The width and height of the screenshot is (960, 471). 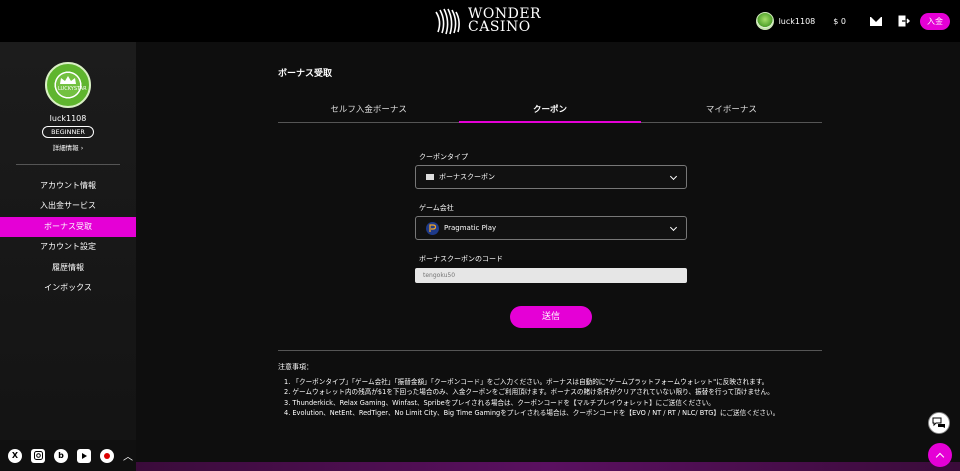 I want to click on ticket-icon, so click(x=430, y=177).